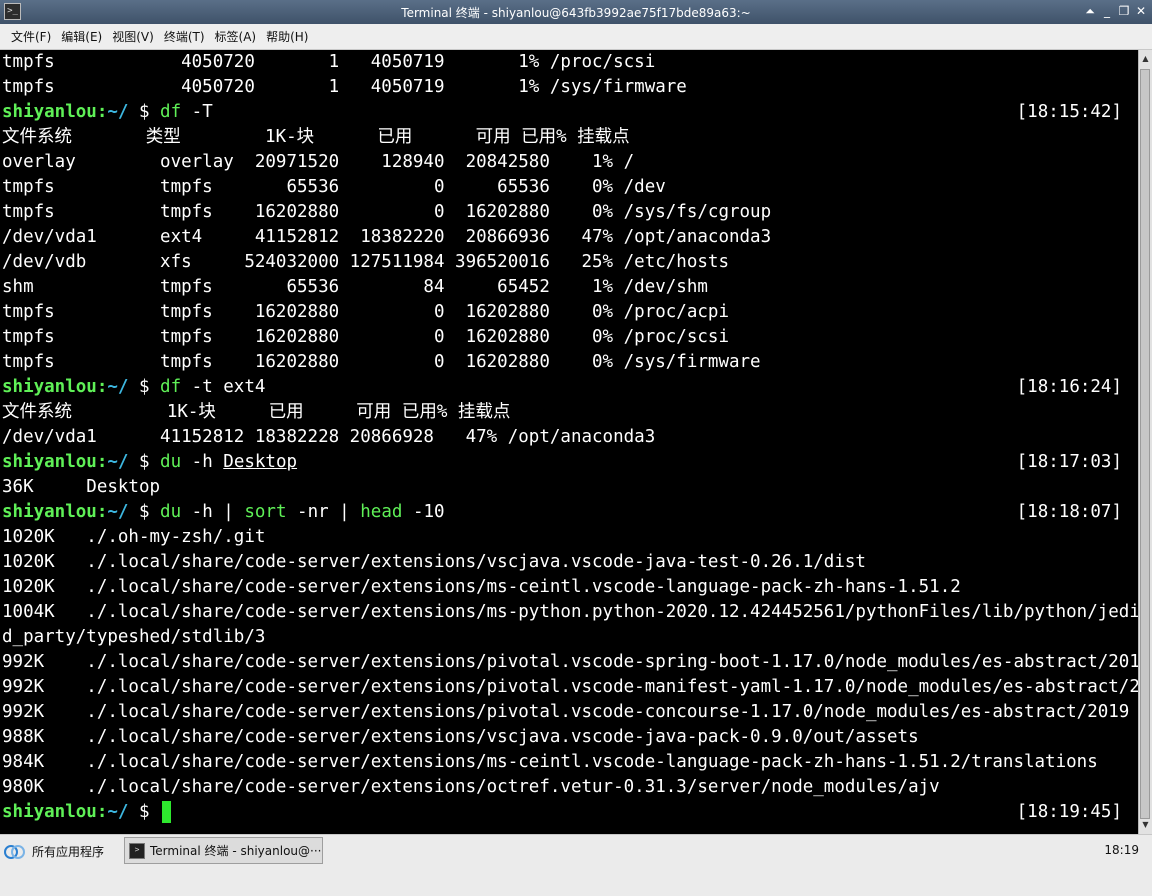 This screenshot has width=1152, height=896. I want to click on minimize-icon: _, so click(1107, 11).